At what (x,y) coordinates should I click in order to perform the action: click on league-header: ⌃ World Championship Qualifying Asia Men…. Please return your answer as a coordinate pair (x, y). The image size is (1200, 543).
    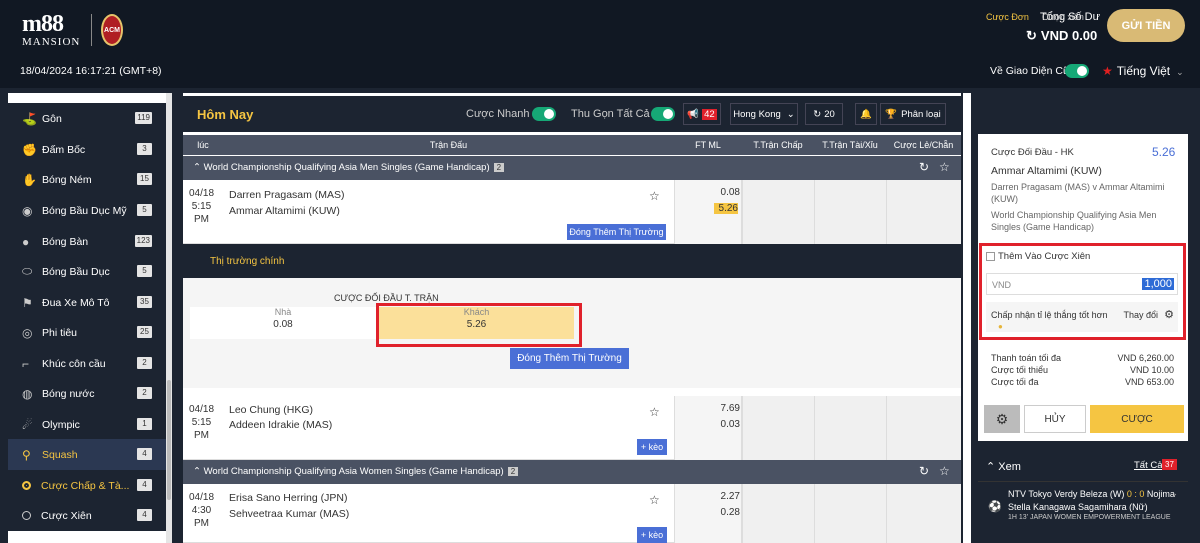
    Looking at the image, I should click on (572, 168).